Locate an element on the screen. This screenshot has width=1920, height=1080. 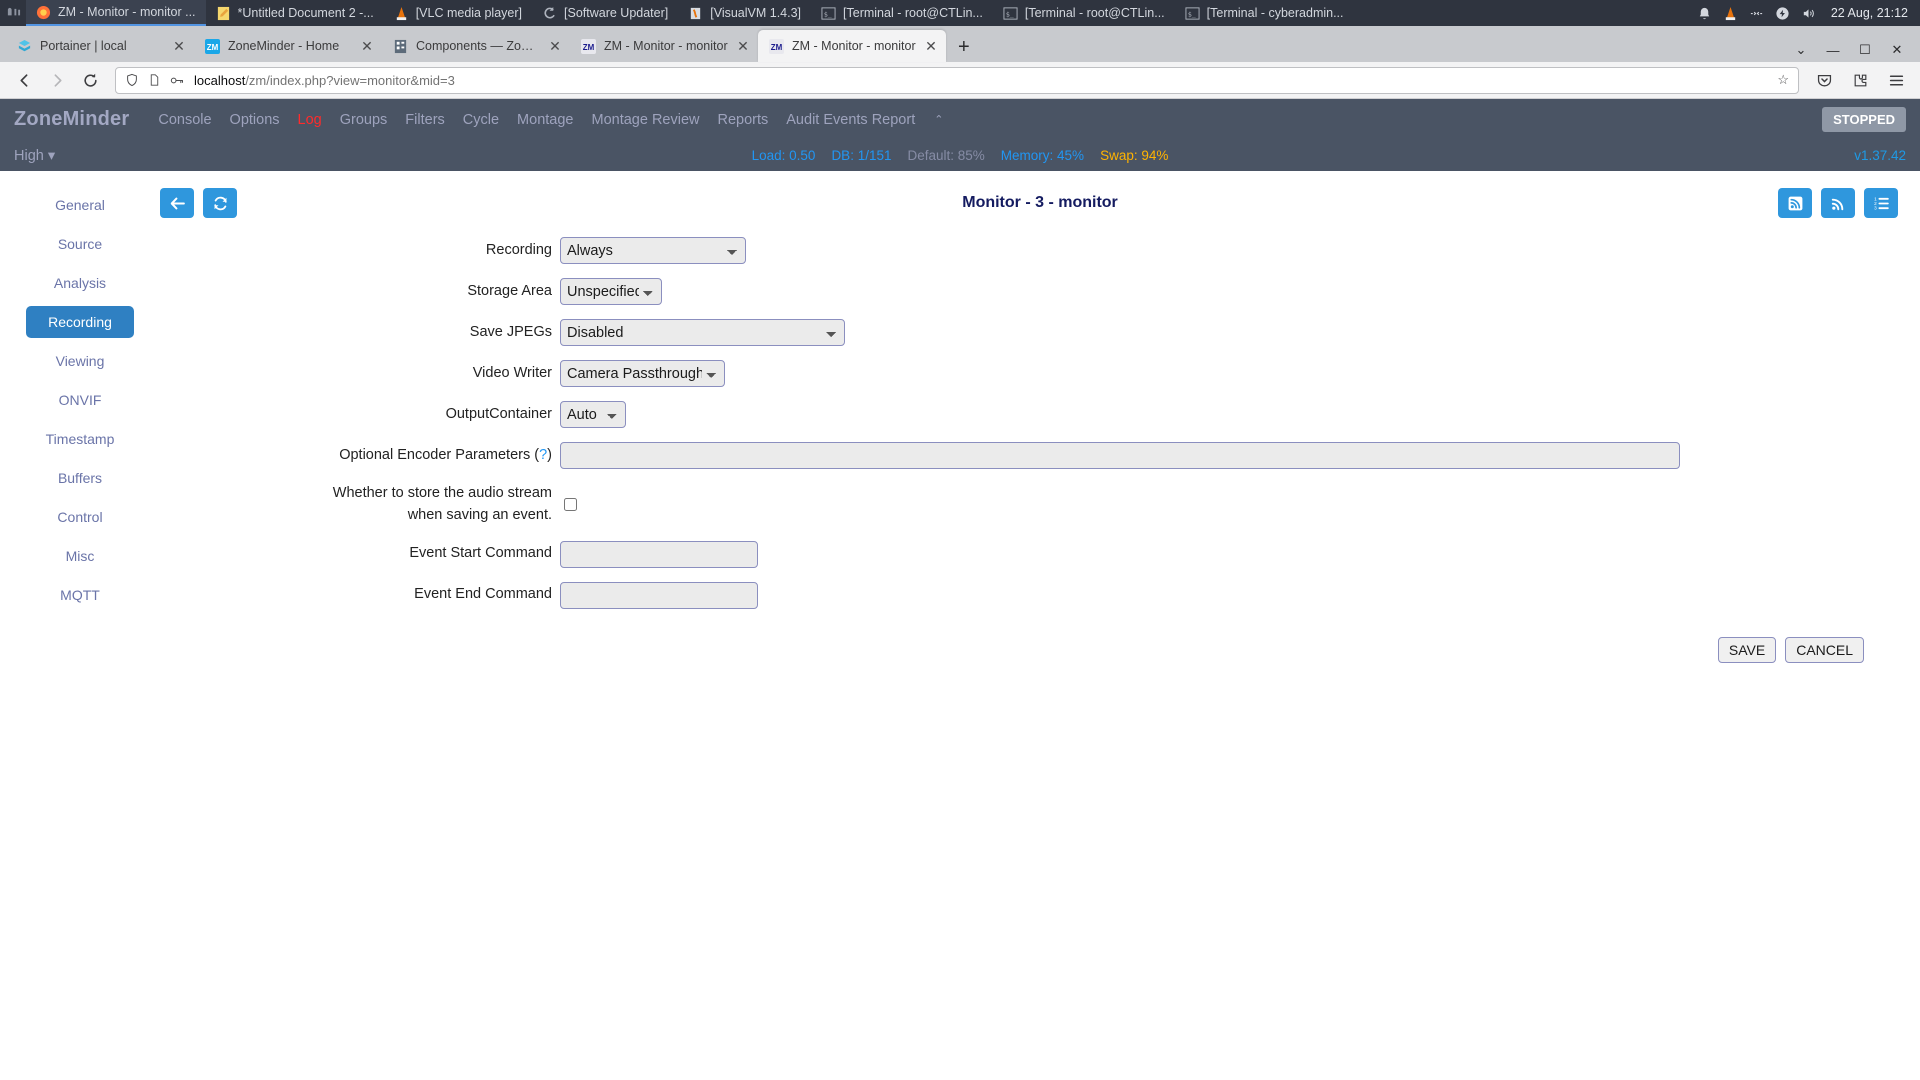
storage-area-label: Storage Area is located at coordinates (509, 290).